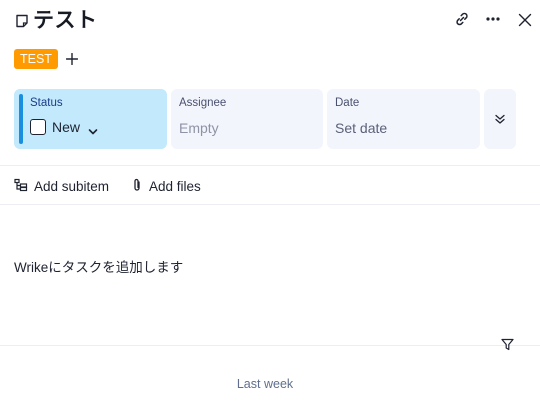 Image resolution: width=540 pixels, height=404 pixels. What do you see at coordinates (72, 186) in the screenshot?
I see `add-subitem-label: Add subitem` at bounding box center [72, 186].